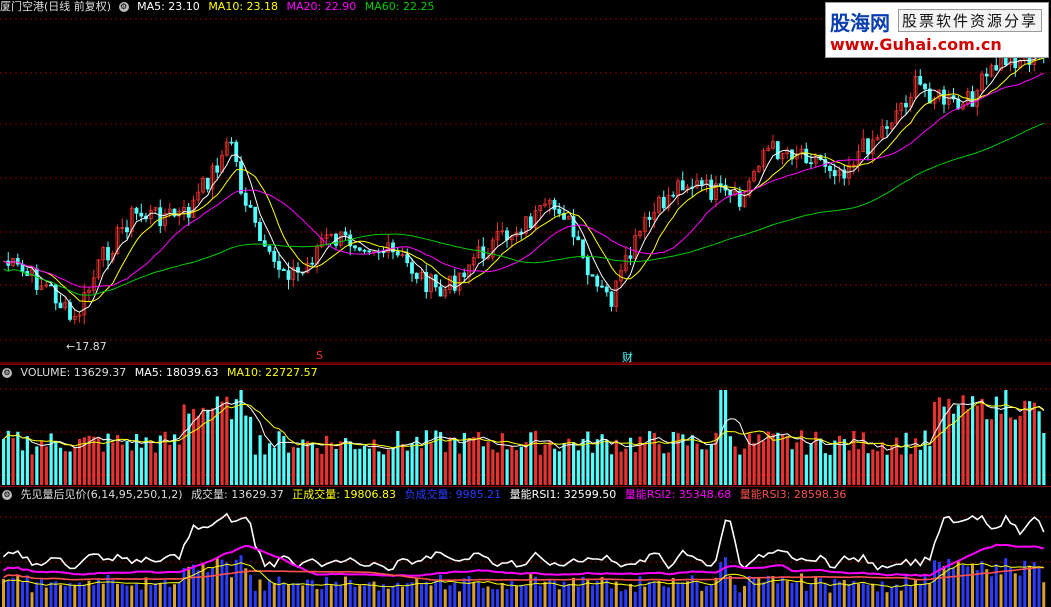 The width and height of the screenshot is (1051, 607). Describe the element at coordinates (55, 6) in the screenshot. I see `stock-title: 厦门空港(日线 前复权)` at that location.